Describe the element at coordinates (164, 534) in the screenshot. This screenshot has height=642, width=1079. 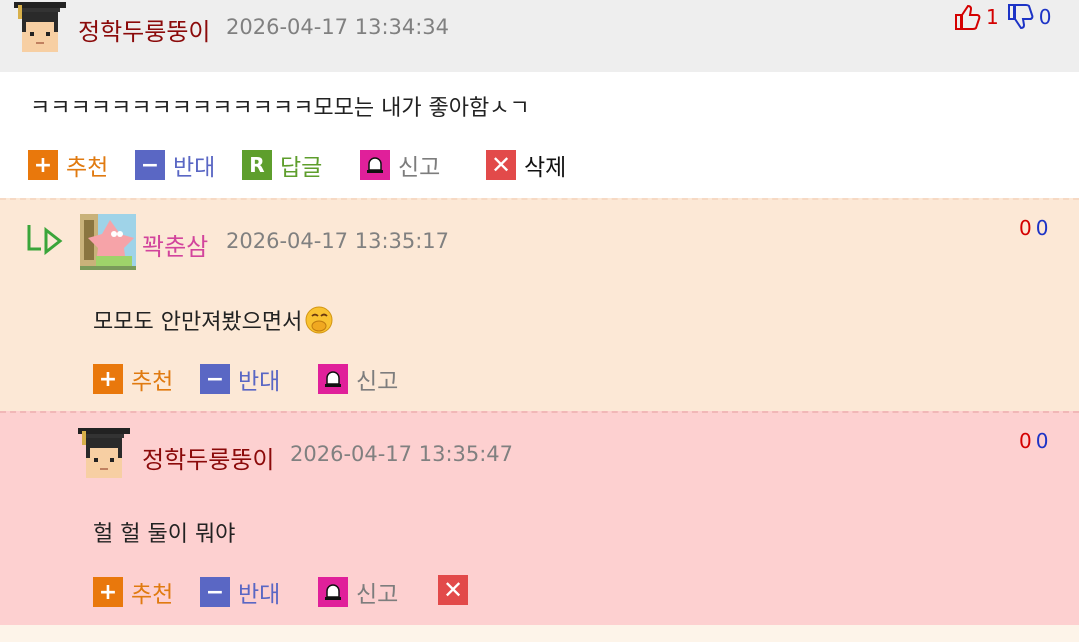
I see `comment-text: 헐 헐 둘이 뭐야` at that location.